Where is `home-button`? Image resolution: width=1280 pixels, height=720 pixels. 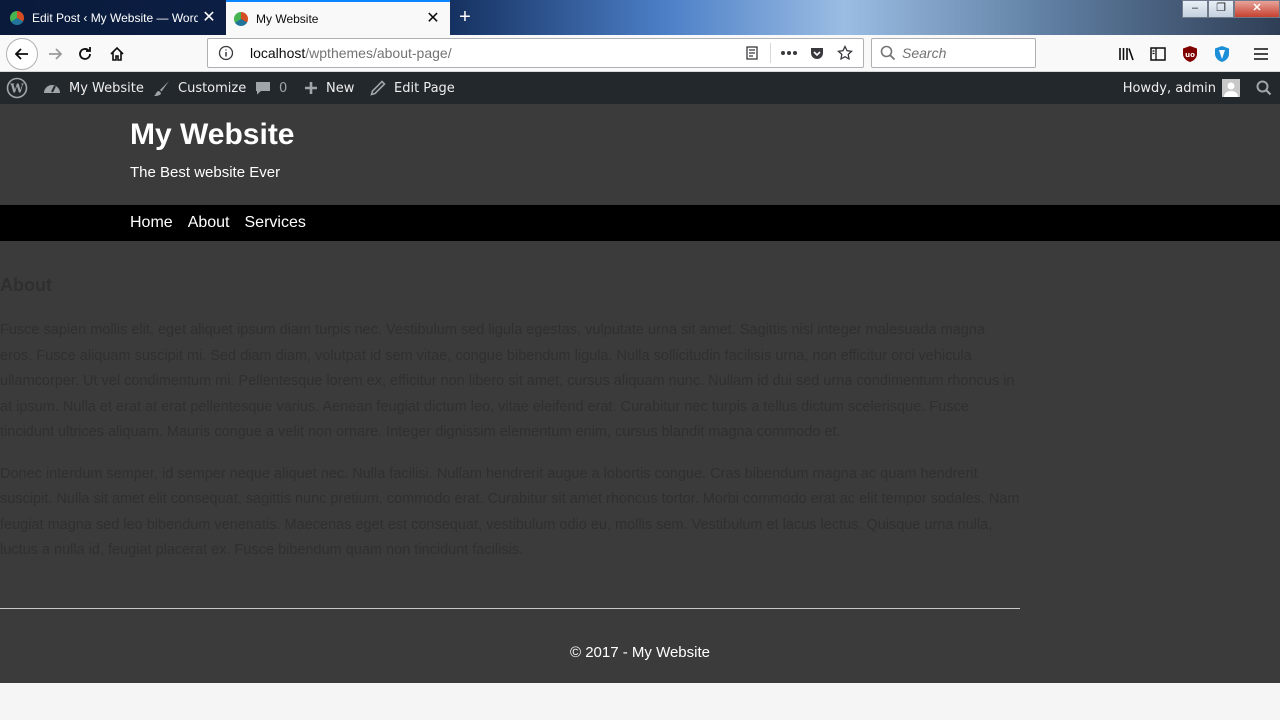
home-button is located at coordinates (117, 54).